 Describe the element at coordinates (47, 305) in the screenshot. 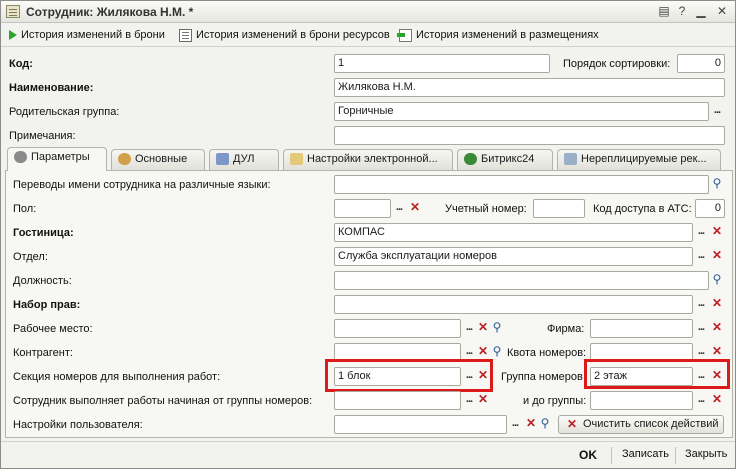

I see `rights-label: Набор прав:` at that location.